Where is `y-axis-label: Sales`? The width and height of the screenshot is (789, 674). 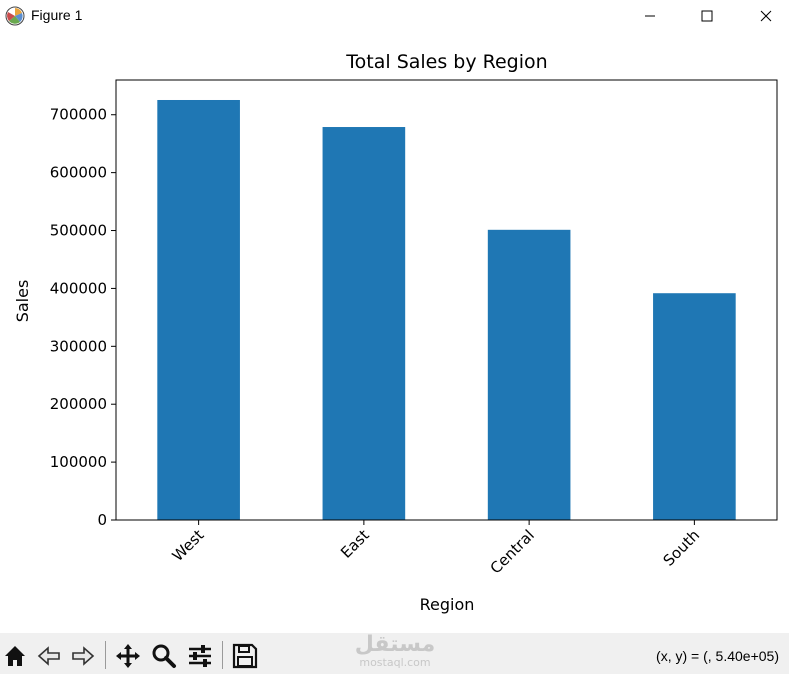
y-axis-label: Sales is located at coordinates (22, 301).